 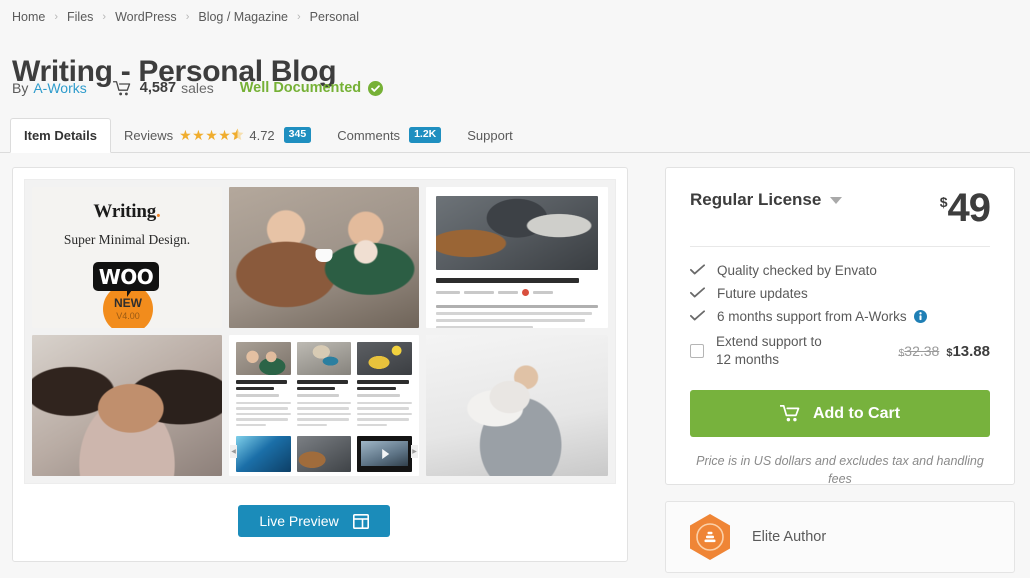 I want to click on currency-symbol: $, so click(x=943, y=202).